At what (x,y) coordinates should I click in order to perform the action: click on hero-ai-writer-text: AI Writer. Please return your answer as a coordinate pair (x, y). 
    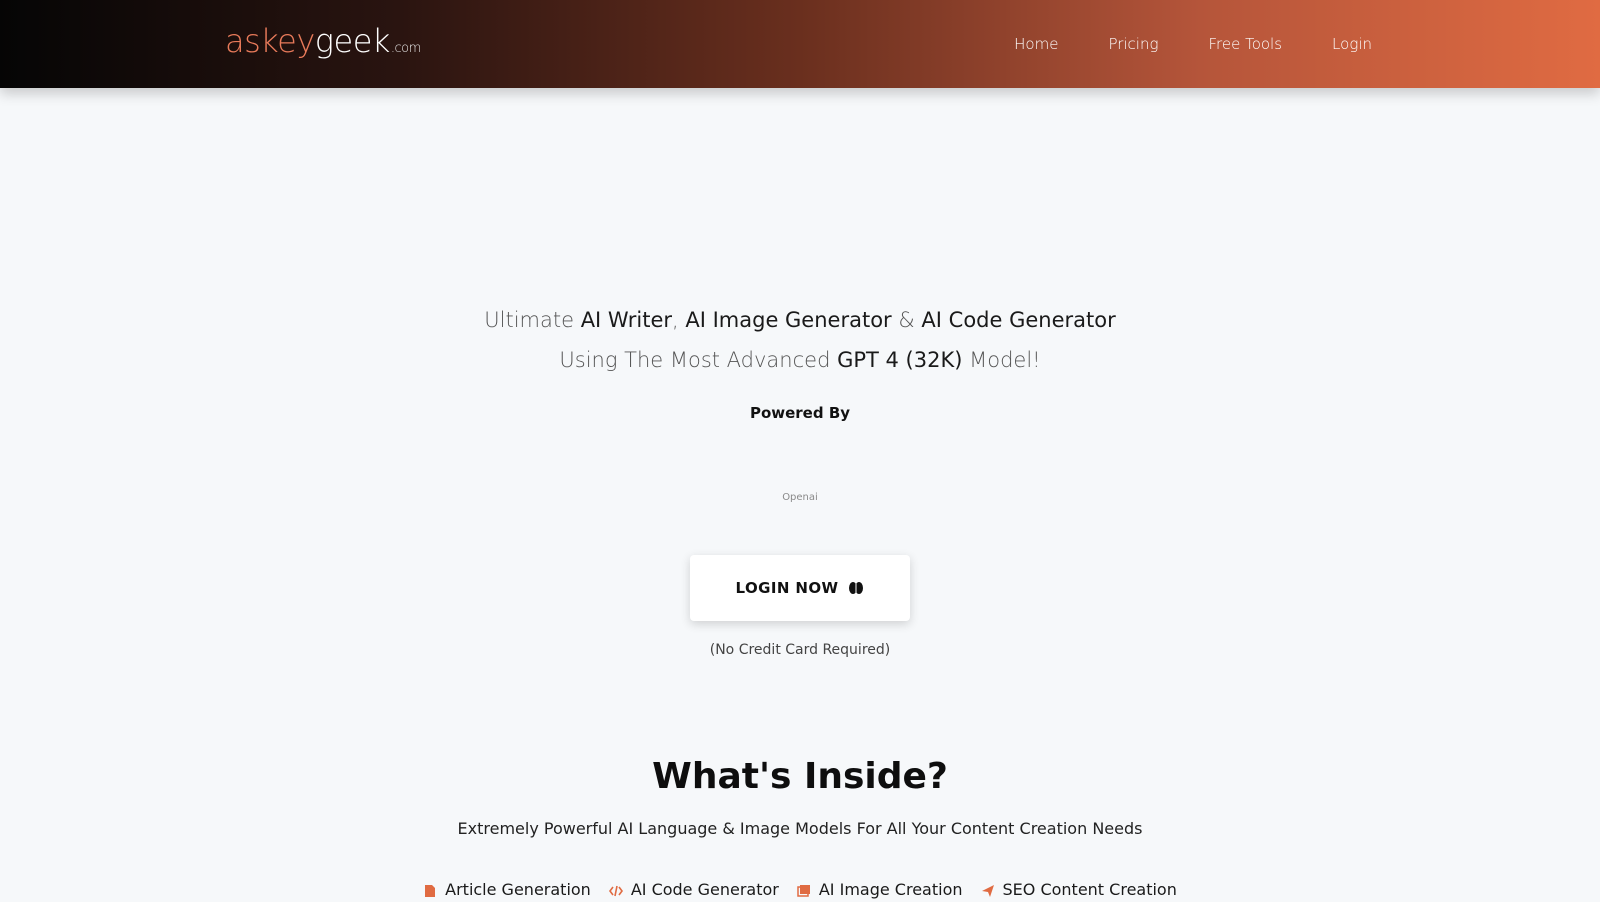
    Looking at the image, I should click on (626, 320).